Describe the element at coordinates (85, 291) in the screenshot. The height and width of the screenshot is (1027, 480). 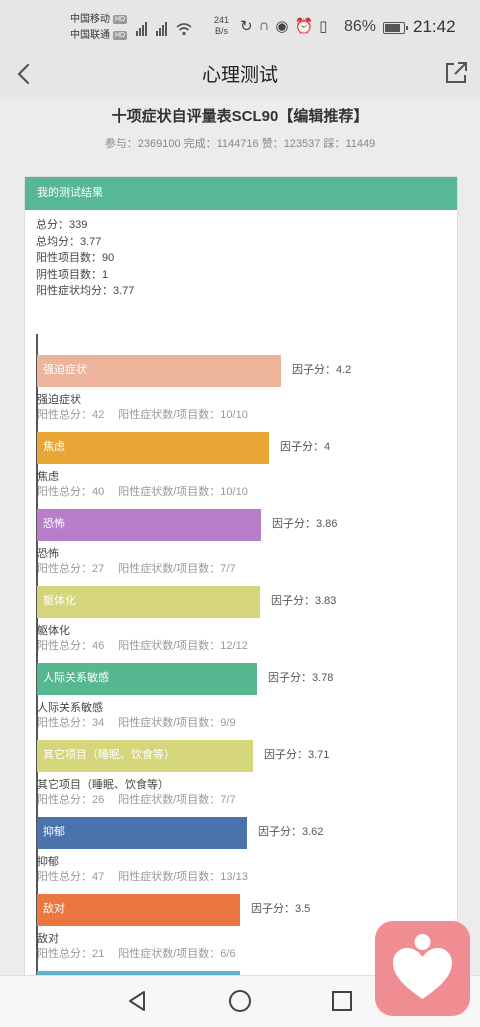
I see `summary-positive-average: 阳性症状均分：3.77` at that location.